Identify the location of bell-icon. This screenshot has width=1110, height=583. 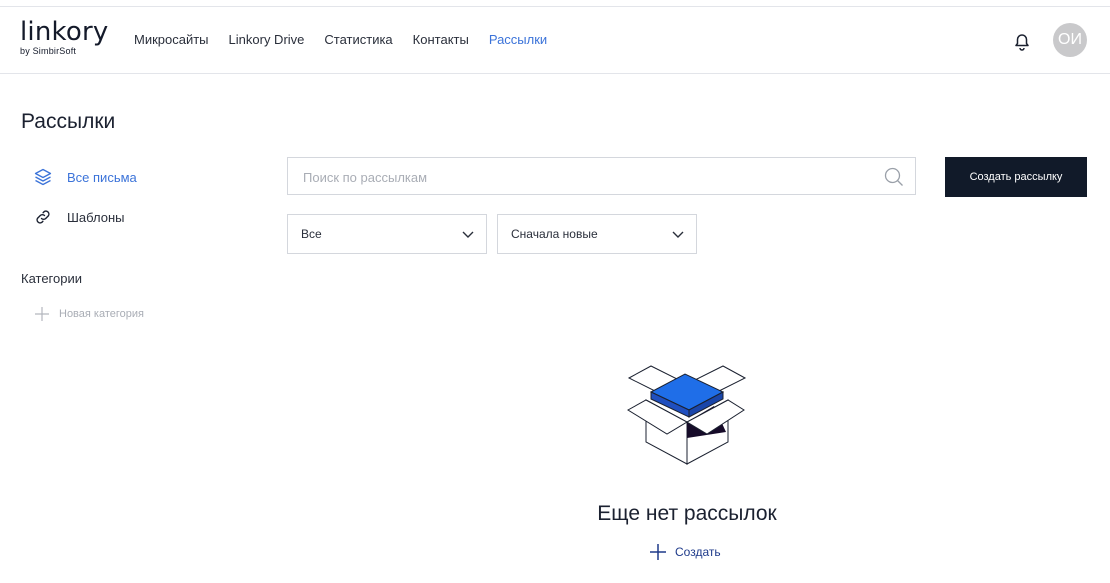
(1022, 41).